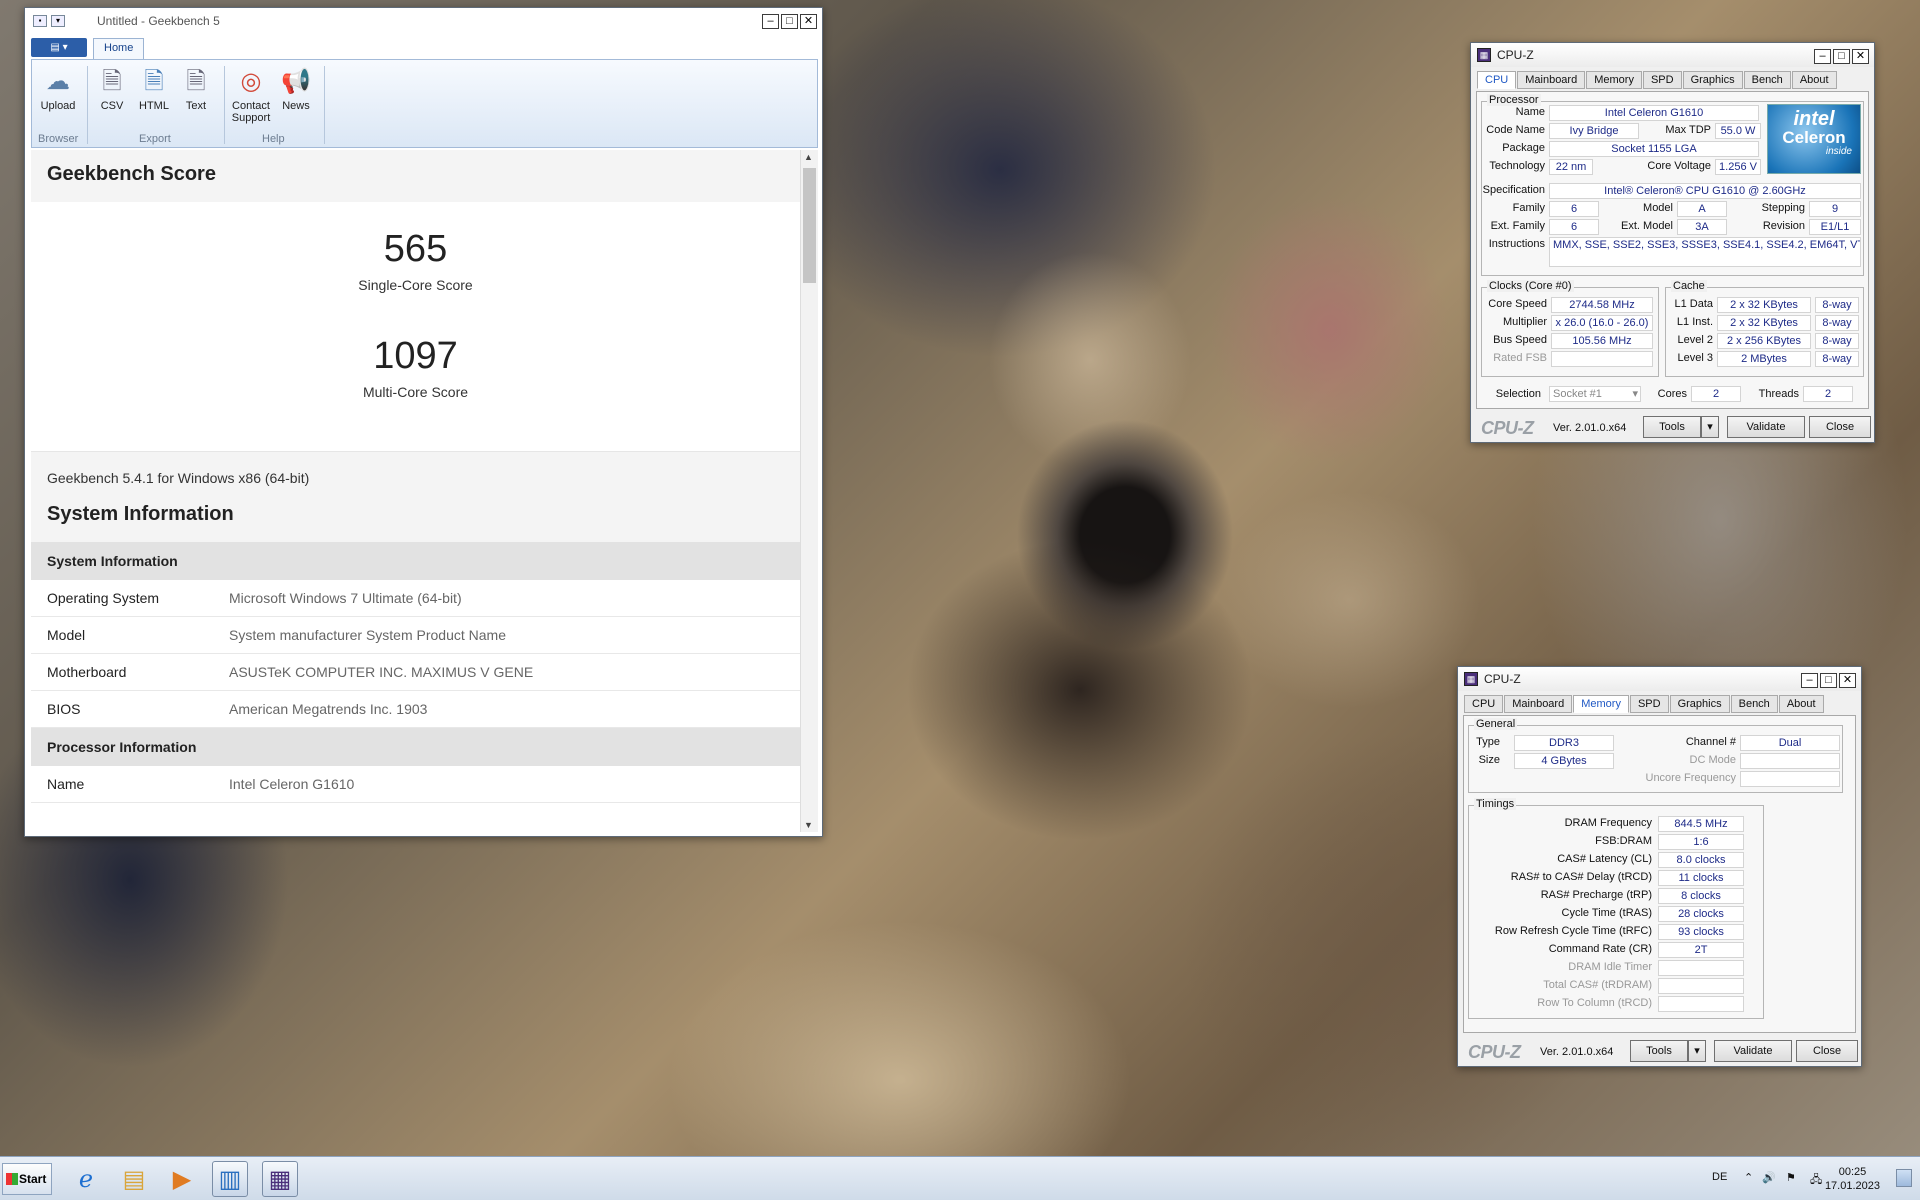 This screenshot has width=1920, height=1200. I want to click on export-csv-button: 🗎 CSV, so click(112, 89).